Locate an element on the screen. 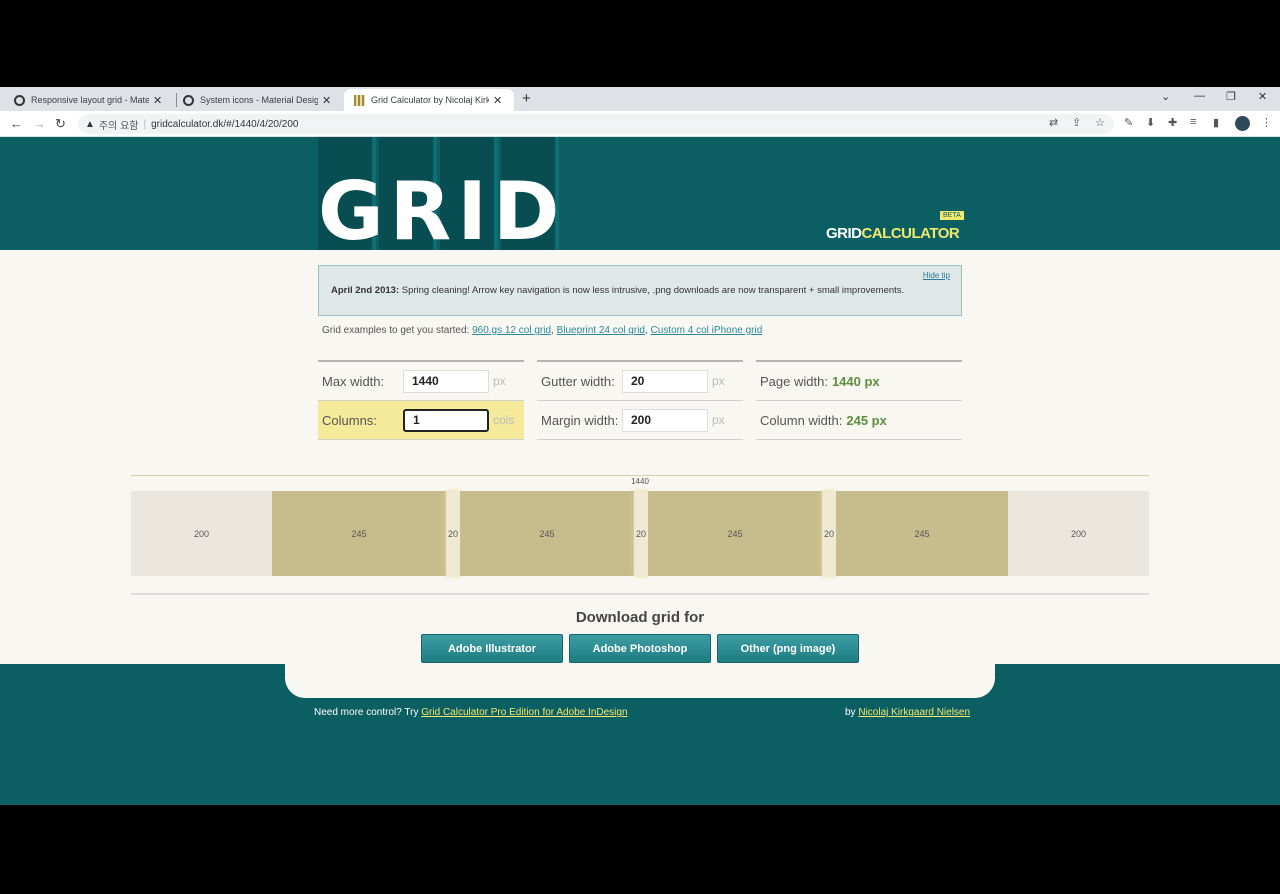 The height and width of the screenshot is (894, 1280). tab-search-icon: ⌄ is located at coordinates (1165, 96).